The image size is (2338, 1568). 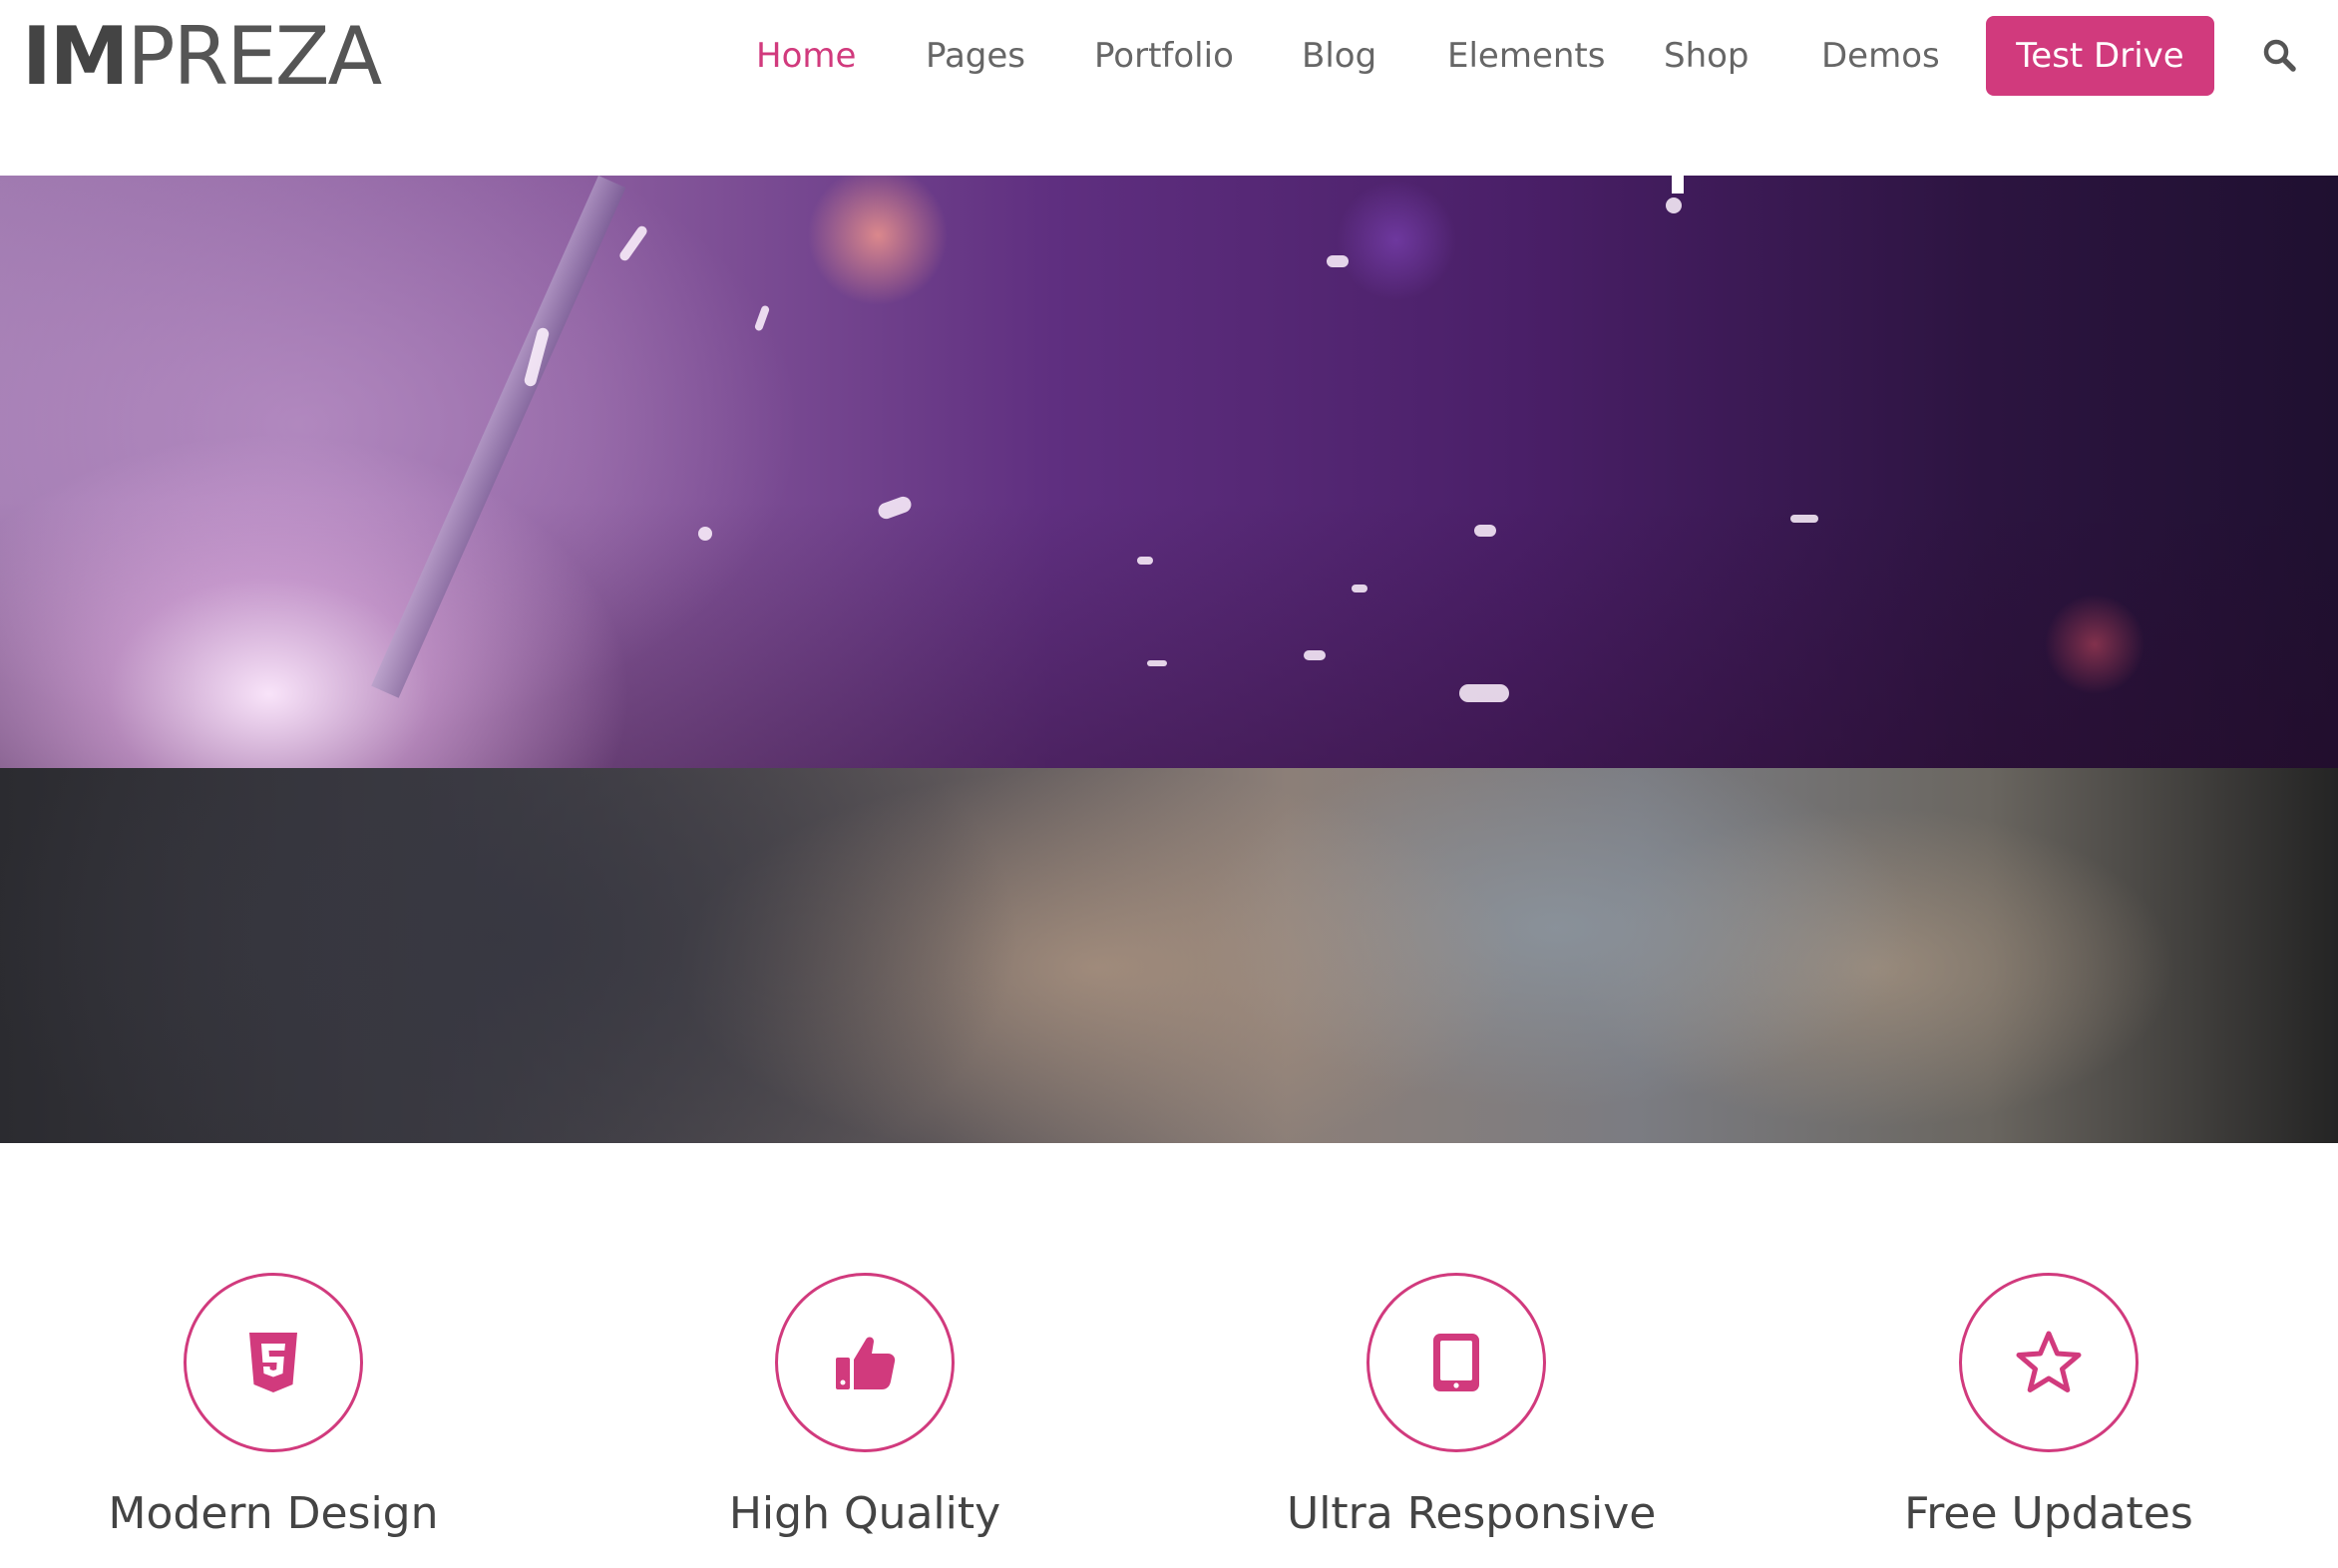 What do you see at coordinates (499, 437) in the screenshot?
I see `hero-rod-shape` at bounding box center [499, 437].